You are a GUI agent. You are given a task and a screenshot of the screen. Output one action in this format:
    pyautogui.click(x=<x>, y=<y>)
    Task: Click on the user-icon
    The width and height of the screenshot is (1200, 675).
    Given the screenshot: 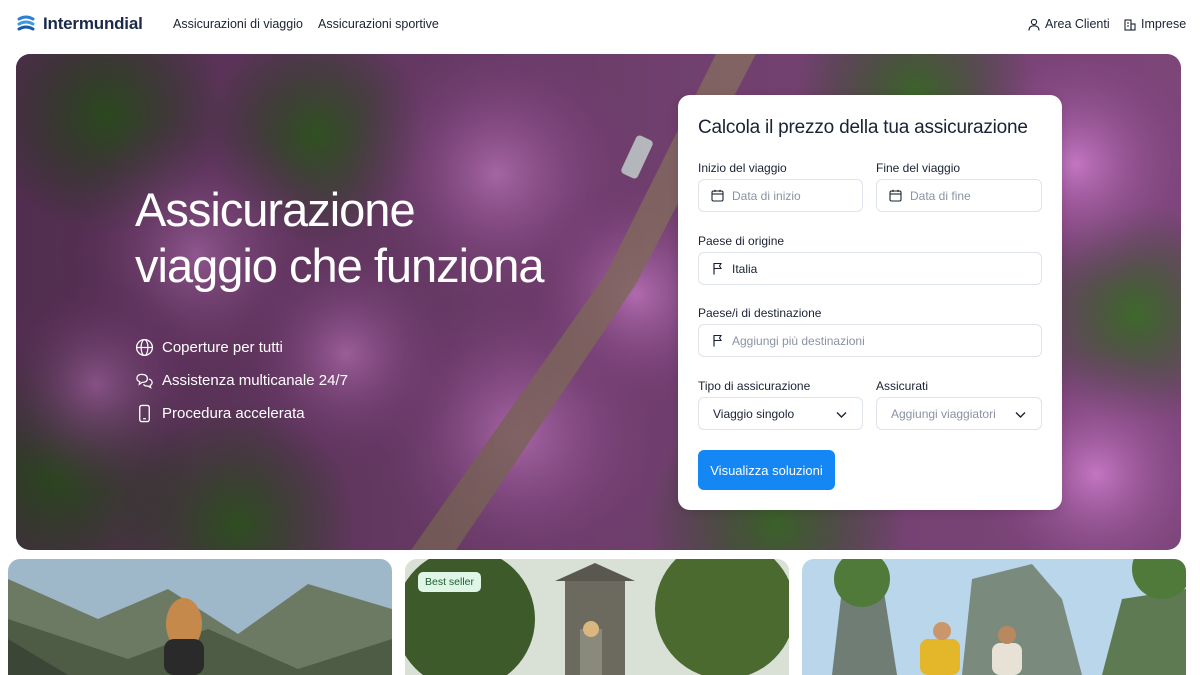 What is the action you would take?
    pyautogui.click(x=1034, y=24)
    